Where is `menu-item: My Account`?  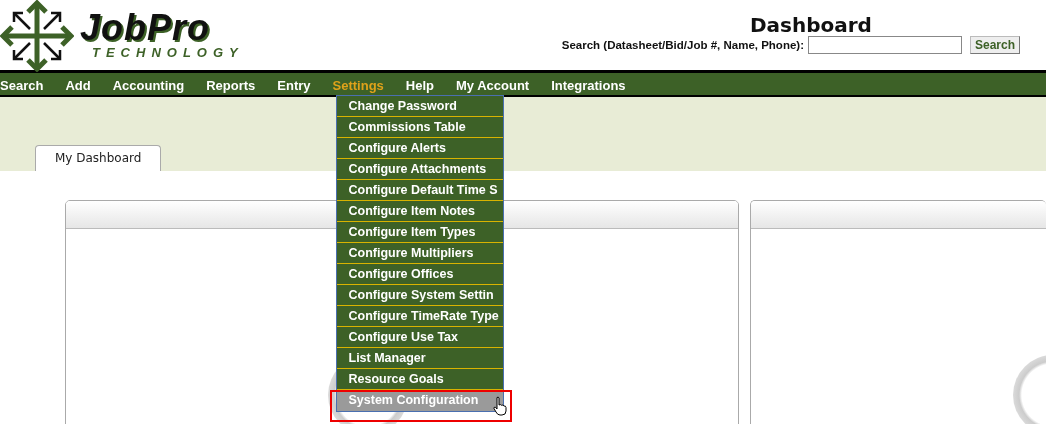
menu-item: My Account is located at coordinates (493, 85).